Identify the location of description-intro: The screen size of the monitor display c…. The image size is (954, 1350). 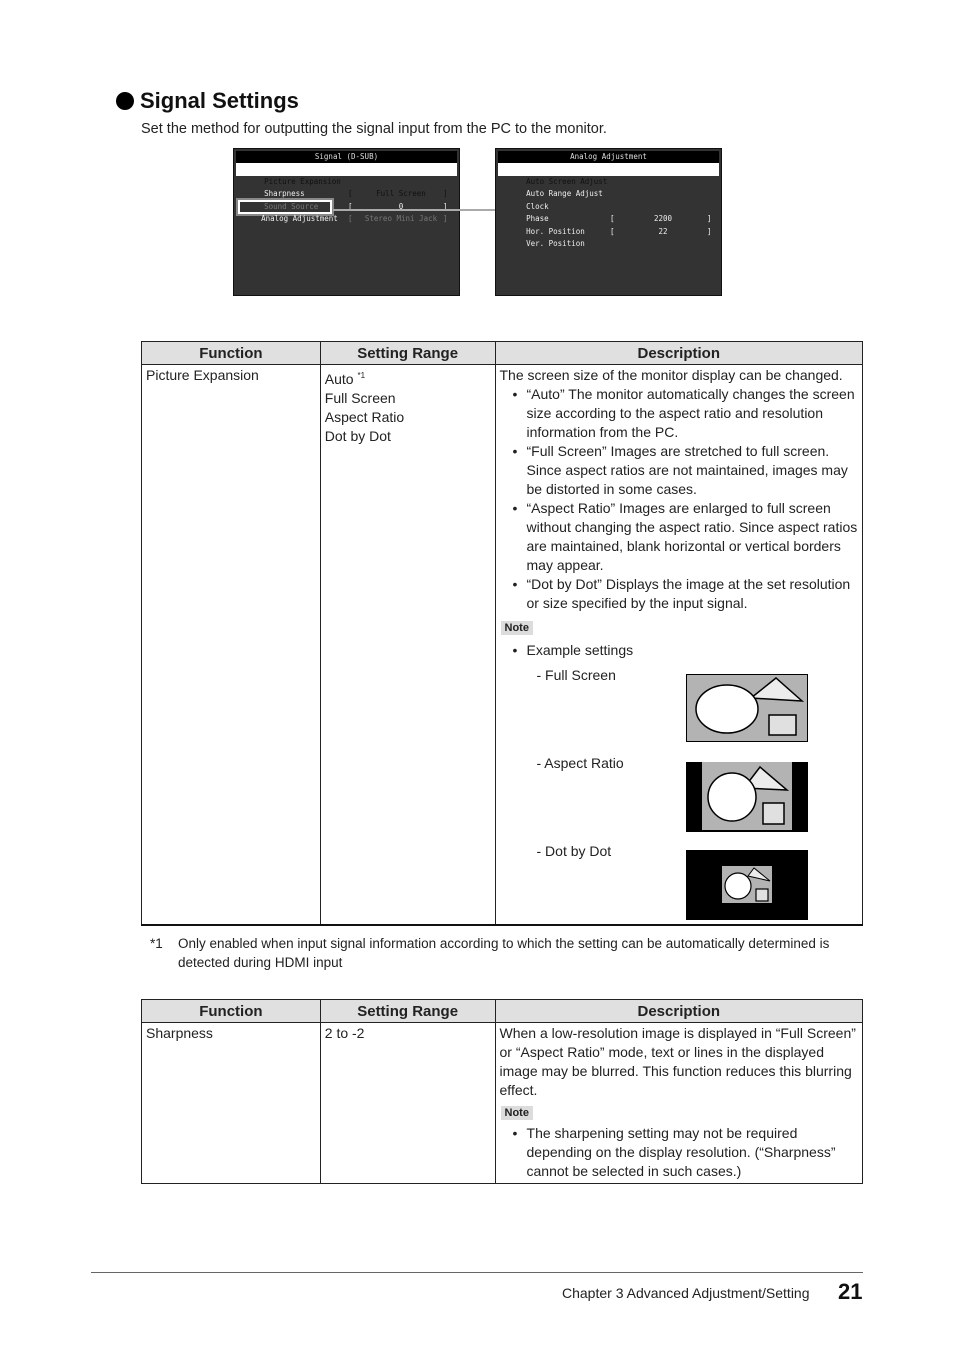
(671, 375).